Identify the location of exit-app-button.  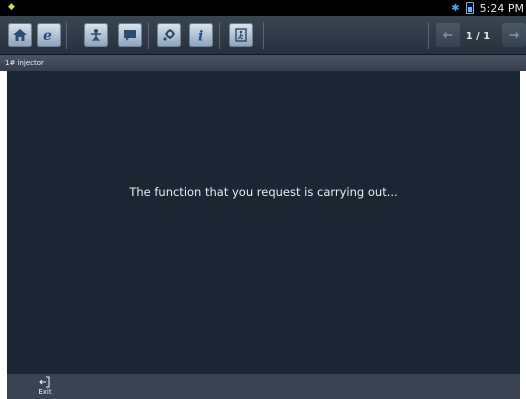
(241, 35).